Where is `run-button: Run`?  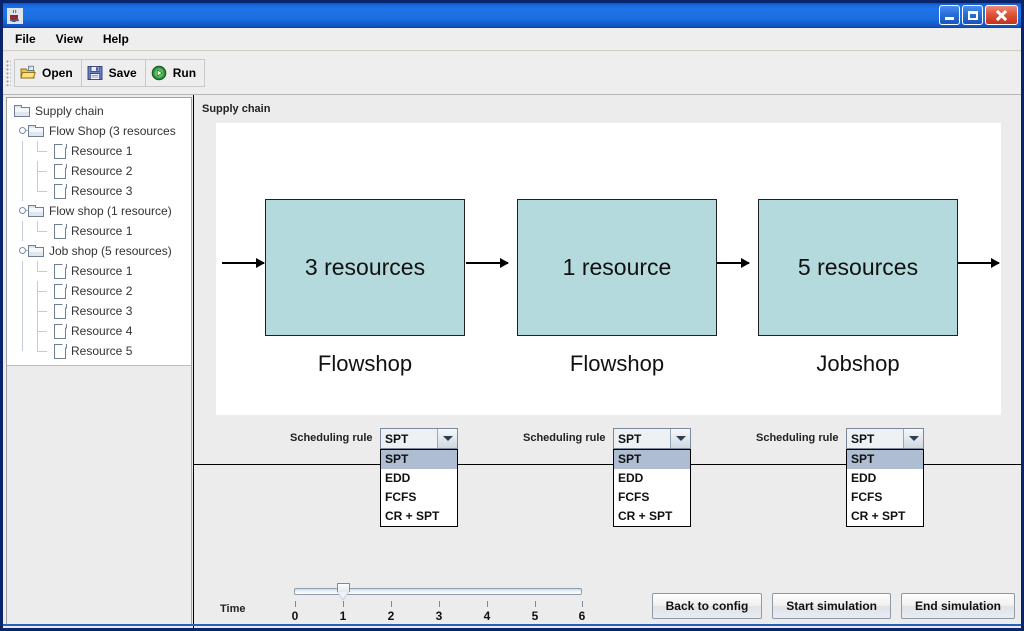 run-button: Run is located at coordinates (175, 73).